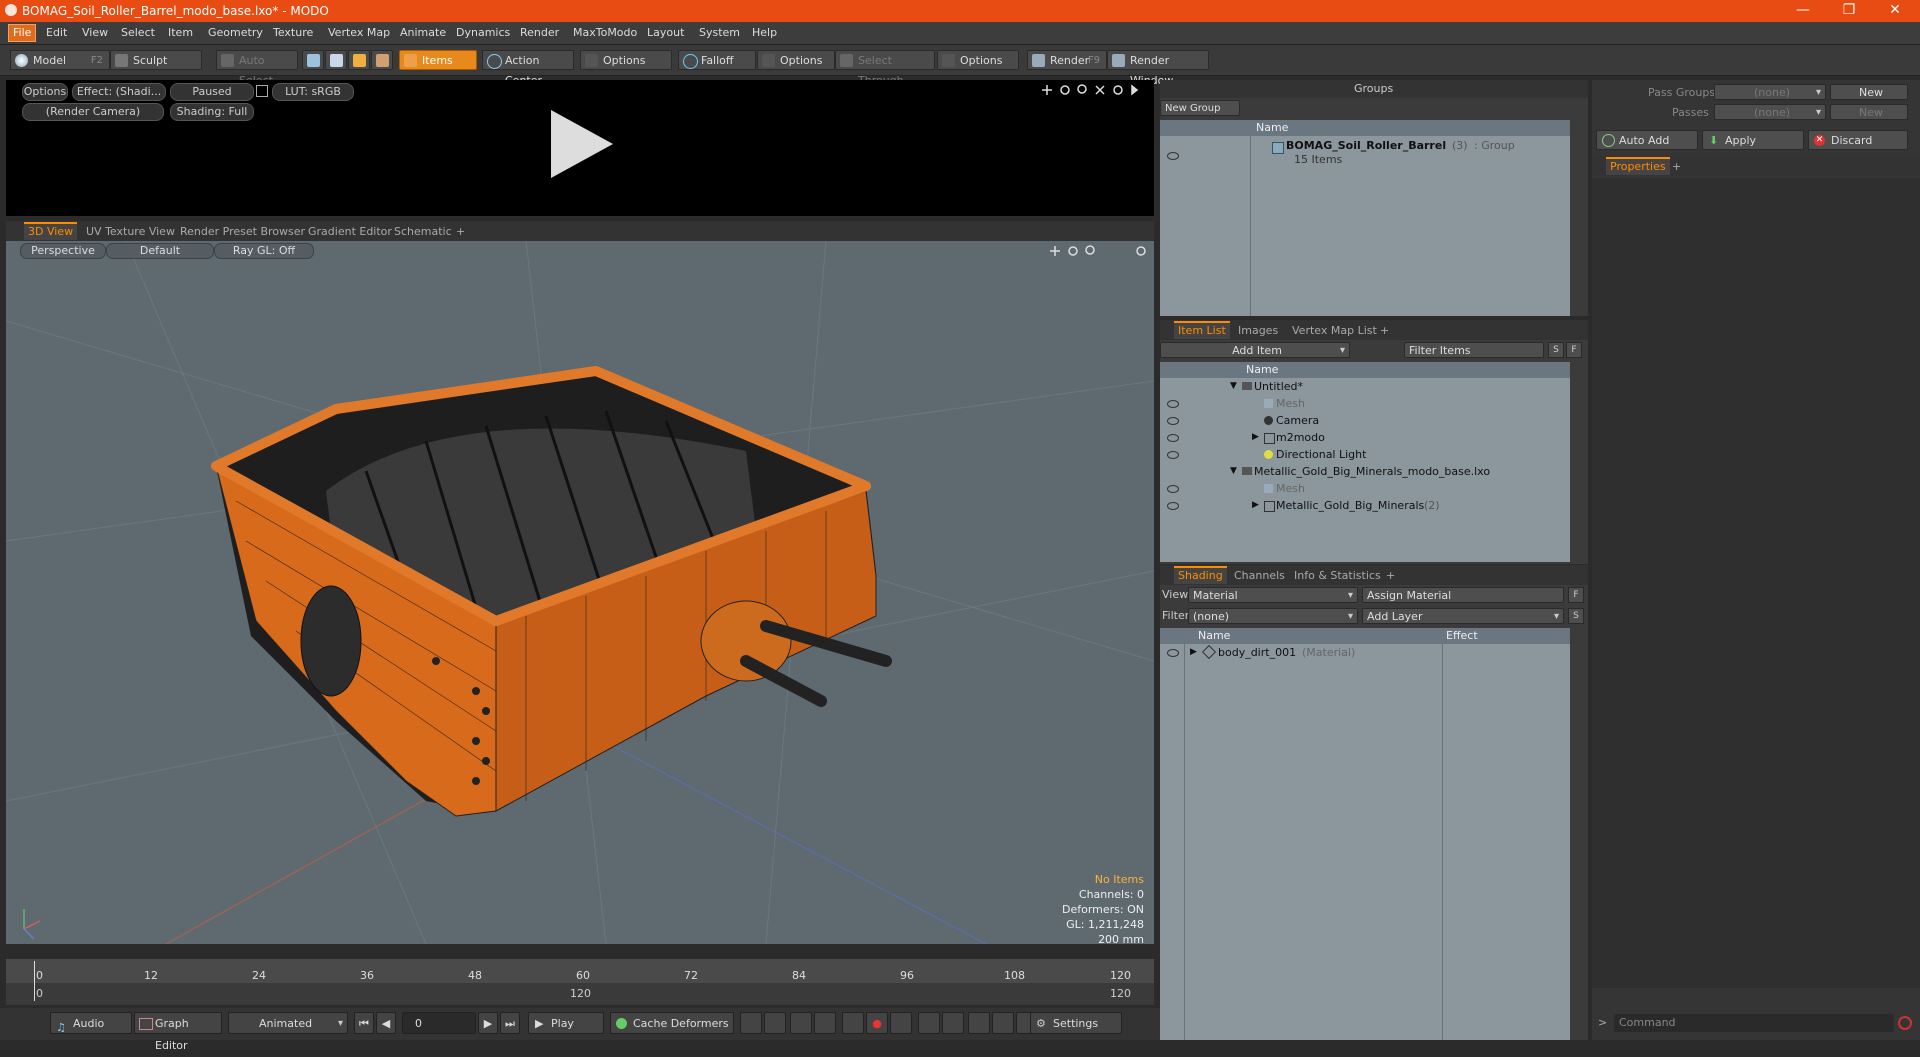  I want to click on menu-geometry: Geometry, so click(235, 33).